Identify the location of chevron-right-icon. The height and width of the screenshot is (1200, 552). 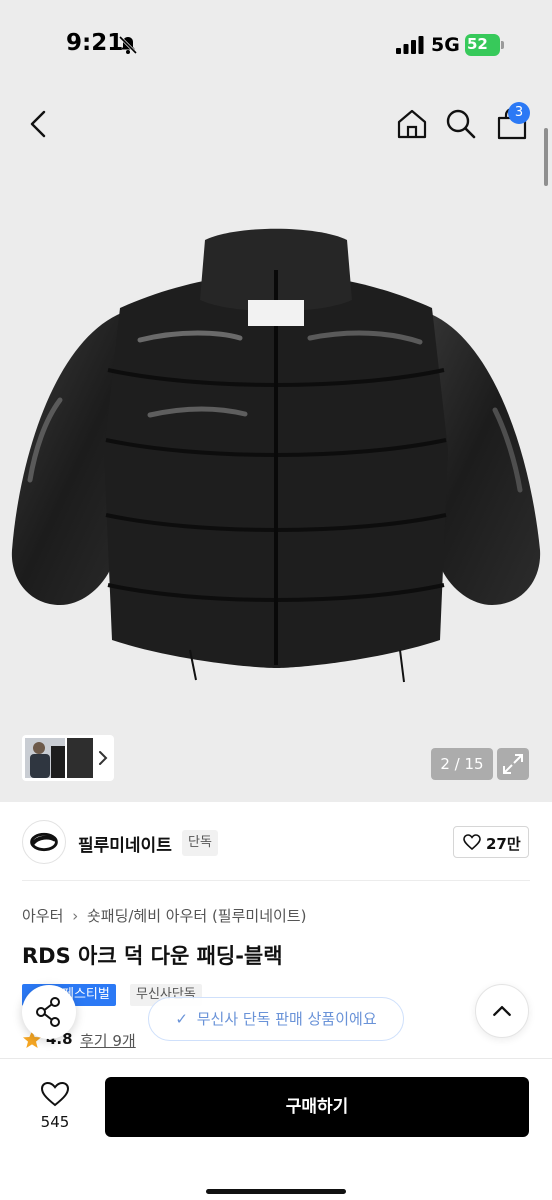
(103, 758).